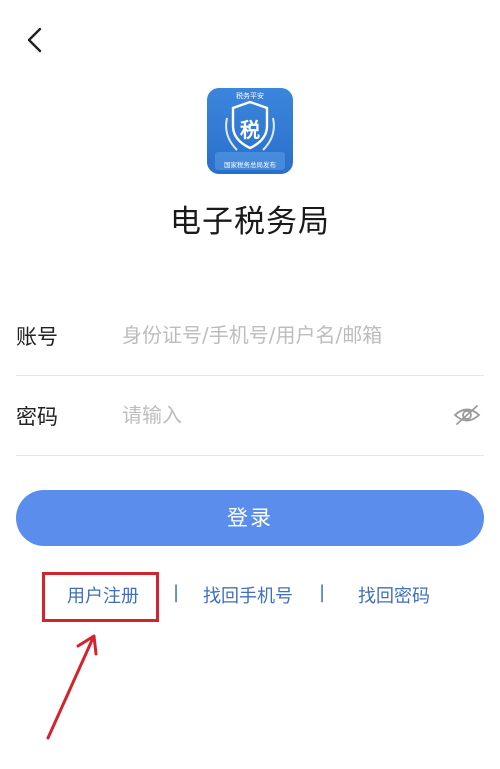 The image size is (500, 769). I want to click on password-row: 密码, so click(250, 416).